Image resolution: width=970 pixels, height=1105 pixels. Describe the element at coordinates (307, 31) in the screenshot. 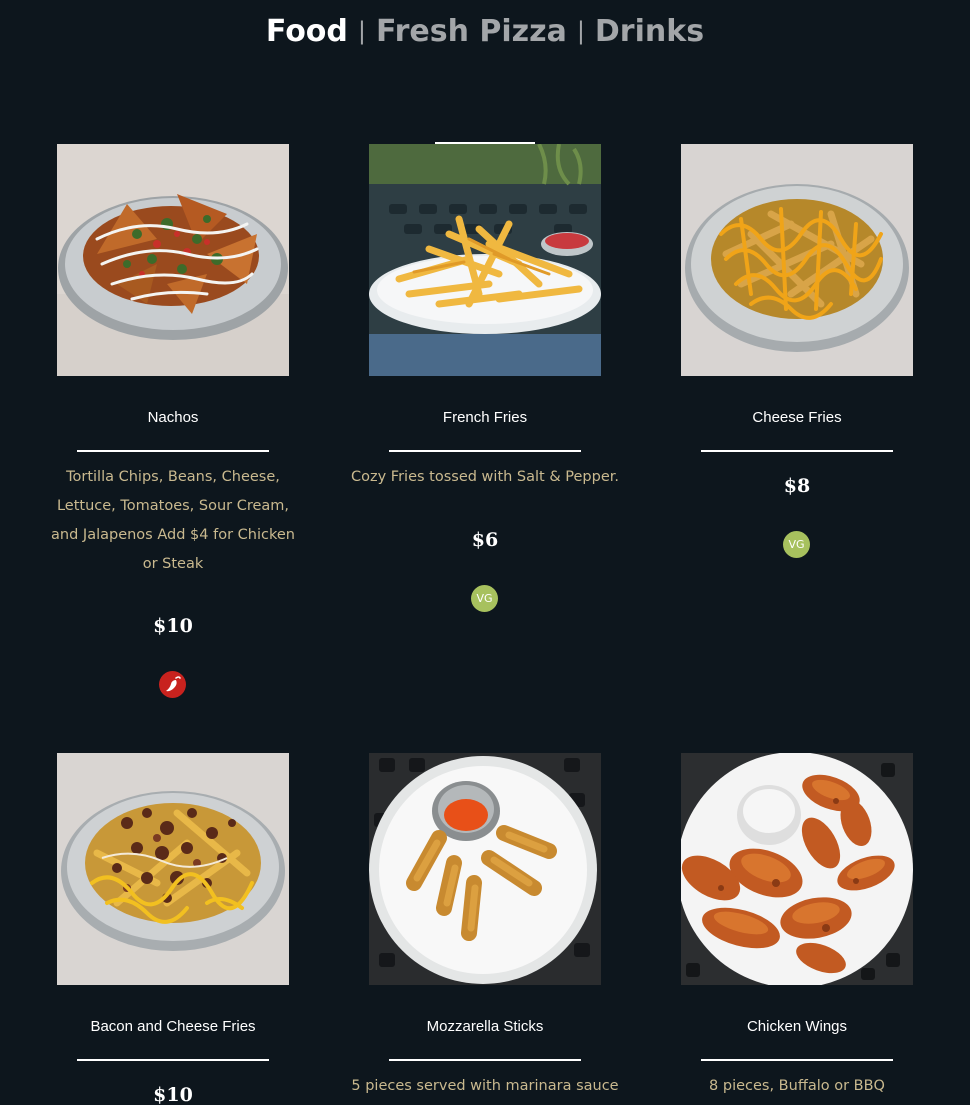

I see `tab-food: Food` at that location.